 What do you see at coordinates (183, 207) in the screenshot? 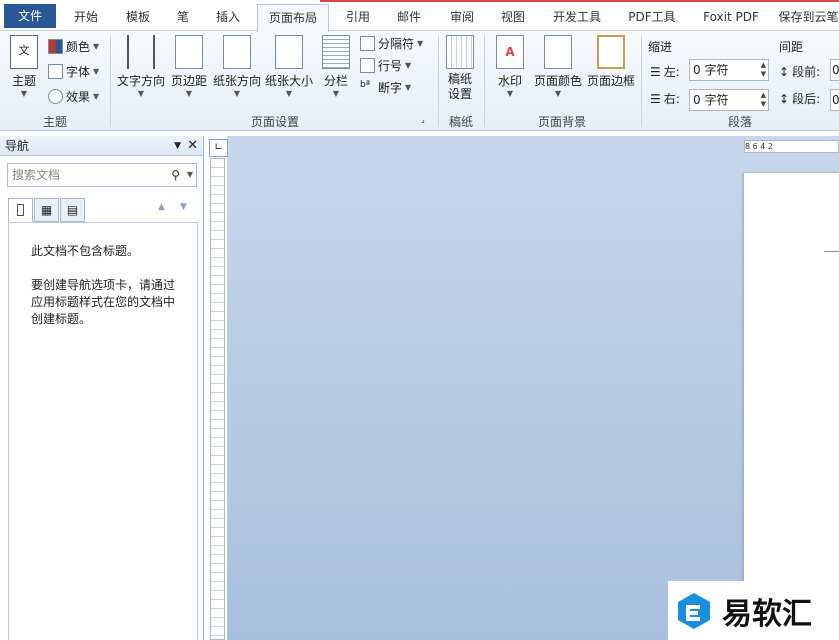
I see `next-arrow-icon: ▼` at bounding box center [183, 207].